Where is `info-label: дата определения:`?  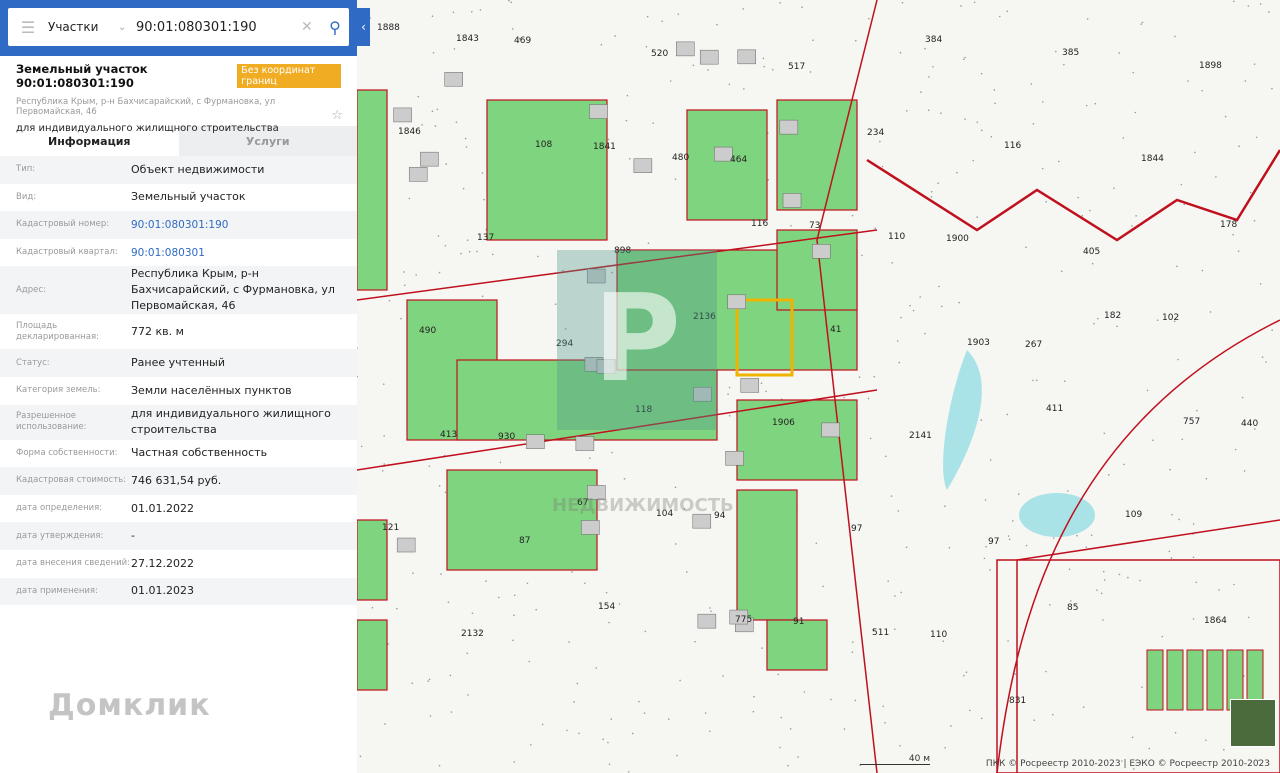 info-label: дата определения: is located at coordinates (59, 508).